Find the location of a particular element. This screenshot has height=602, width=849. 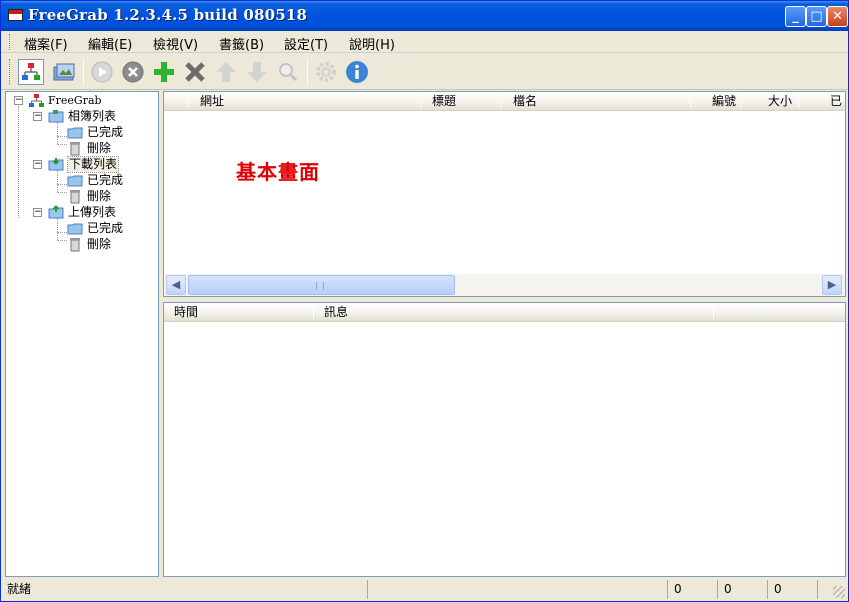

move-up-icon is located at coordinates (226, 72).